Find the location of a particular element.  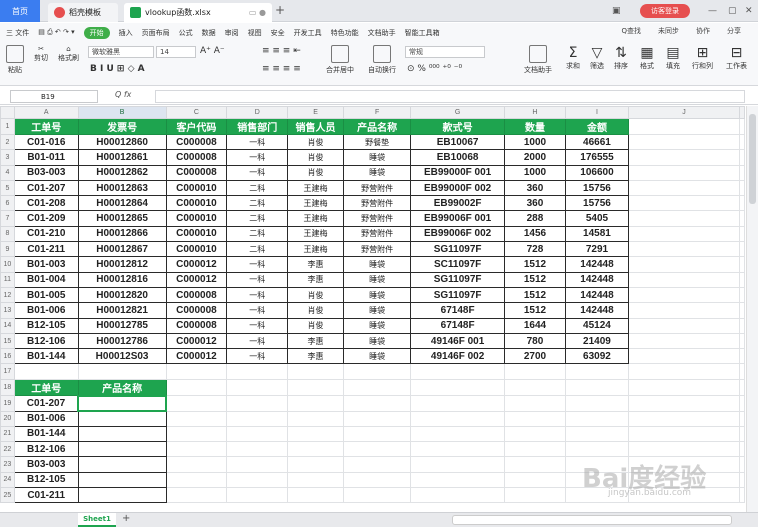

row-header: 1 is located at coordinates (7, 126).